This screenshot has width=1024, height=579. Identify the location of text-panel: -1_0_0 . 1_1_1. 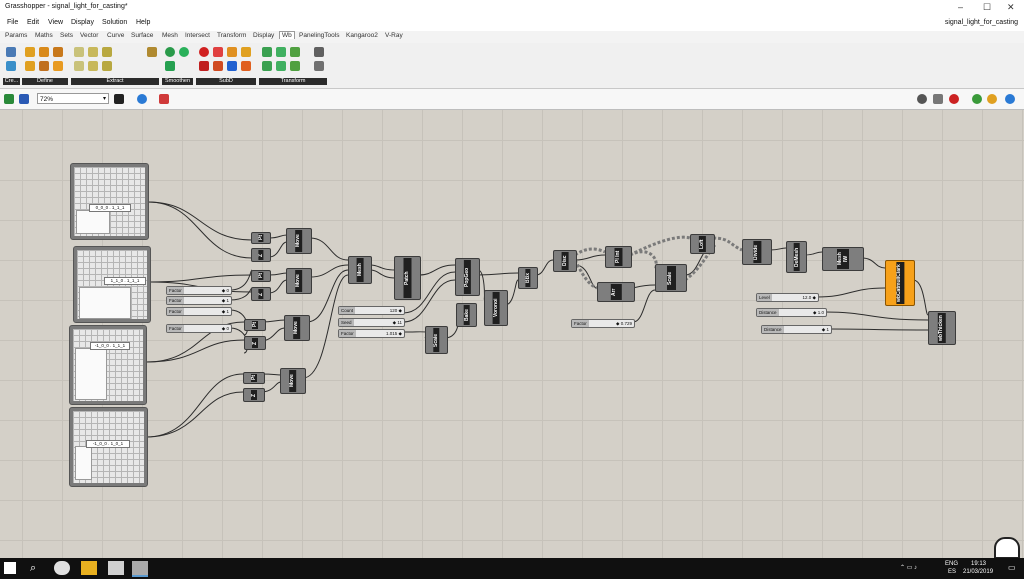
(108, 365).